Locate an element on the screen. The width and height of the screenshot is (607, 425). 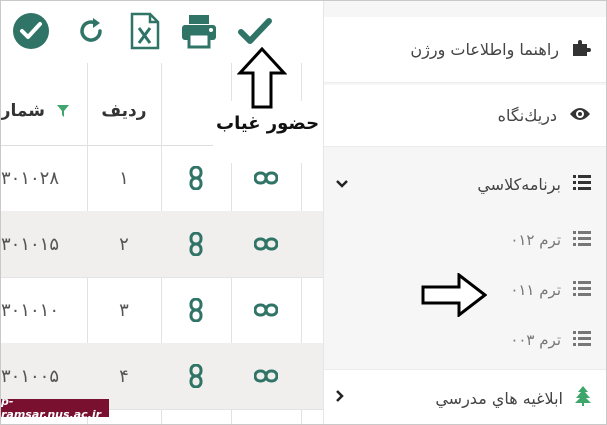
table-row: ۳۰۱۰۱۵ ۲ is located at coordinates (162, 244).